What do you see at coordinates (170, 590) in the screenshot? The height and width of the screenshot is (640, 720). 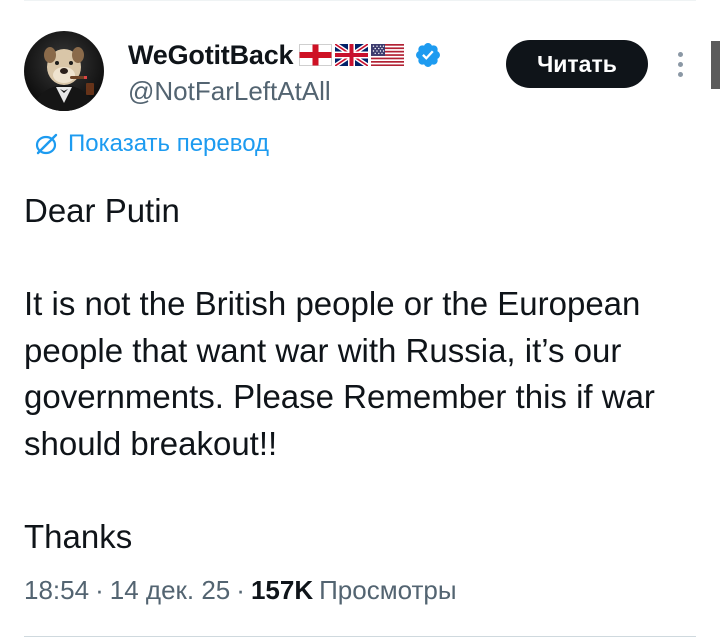 I see `tweet-date: 14 дек. 25` at bounding box center [170, 590].